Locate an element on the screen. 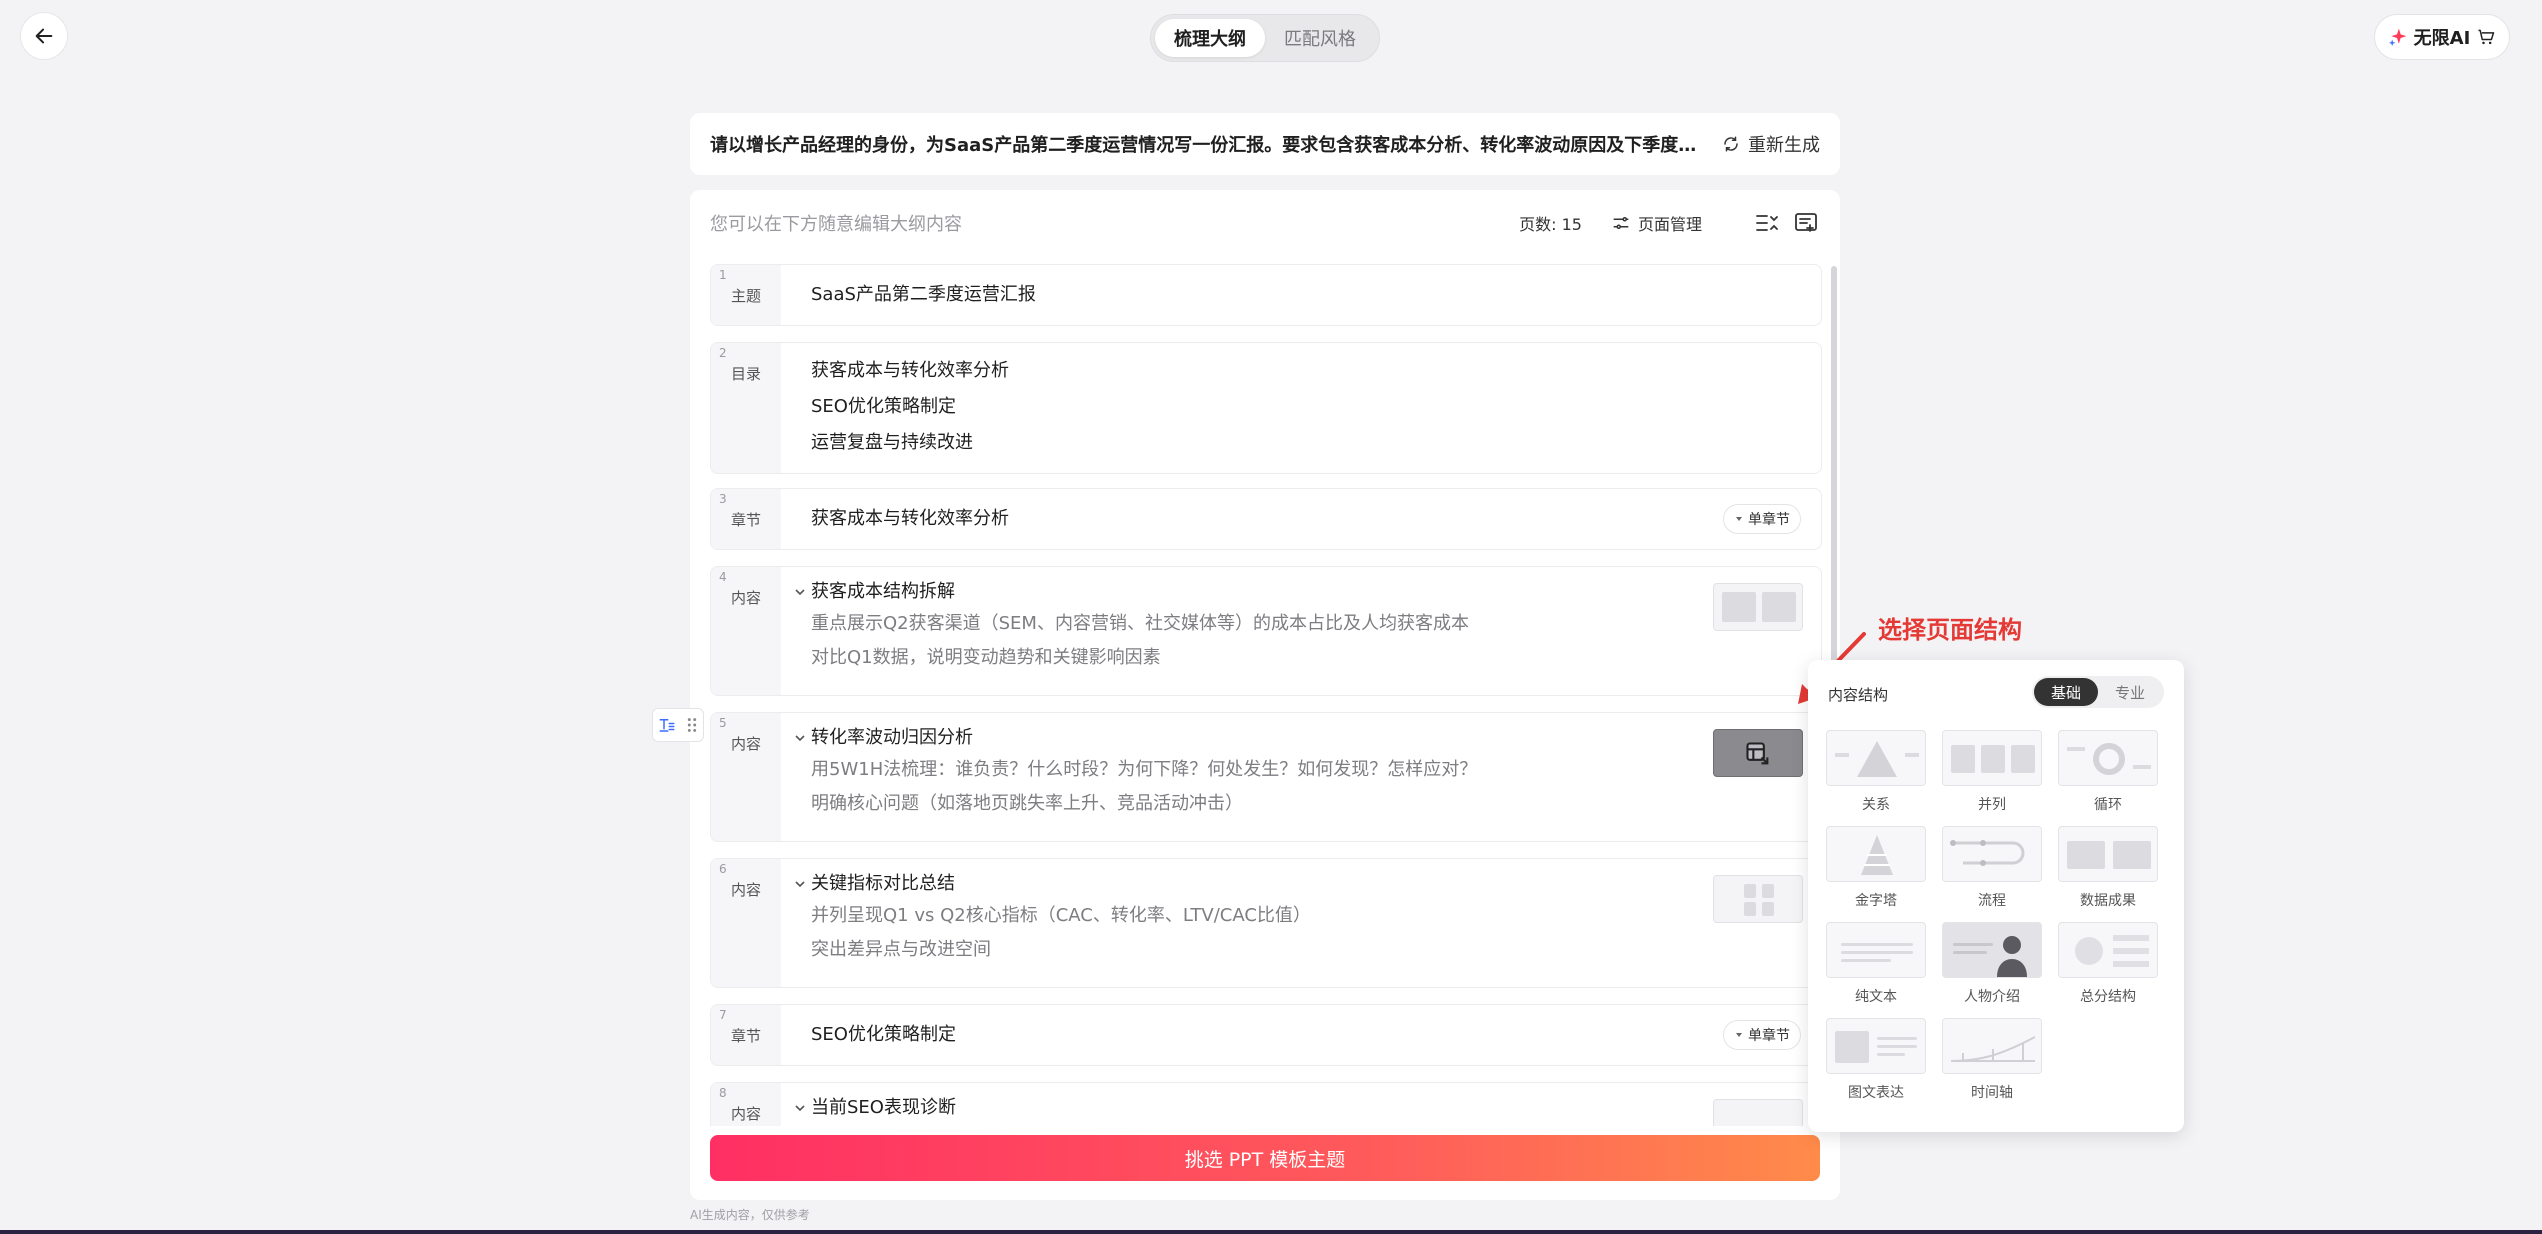 The width and height of the screenshot is (2542, 1234). popover-tabs: 基础 专业 is located at coordinates (2098, 692).